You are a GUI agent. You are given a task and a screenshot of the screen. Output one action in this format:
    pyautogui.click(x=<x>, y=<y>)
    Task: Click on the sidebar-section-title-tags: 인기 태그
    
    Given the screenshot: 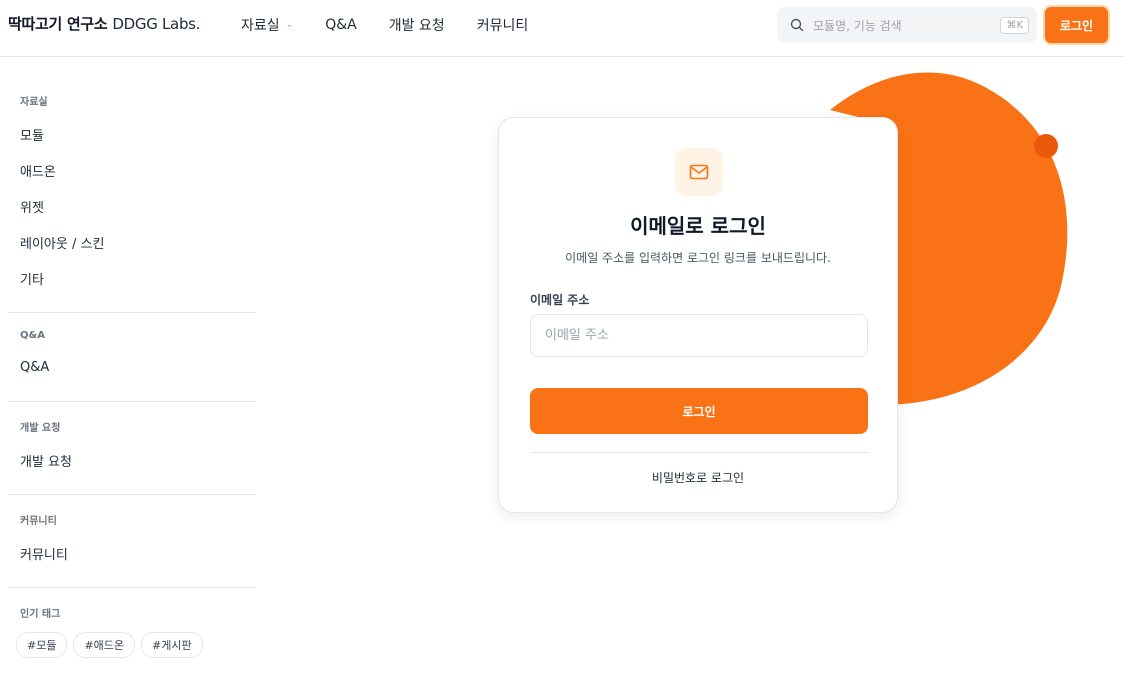 What is the action you would take?
    pyautogui.click(x=40, y=614)
    